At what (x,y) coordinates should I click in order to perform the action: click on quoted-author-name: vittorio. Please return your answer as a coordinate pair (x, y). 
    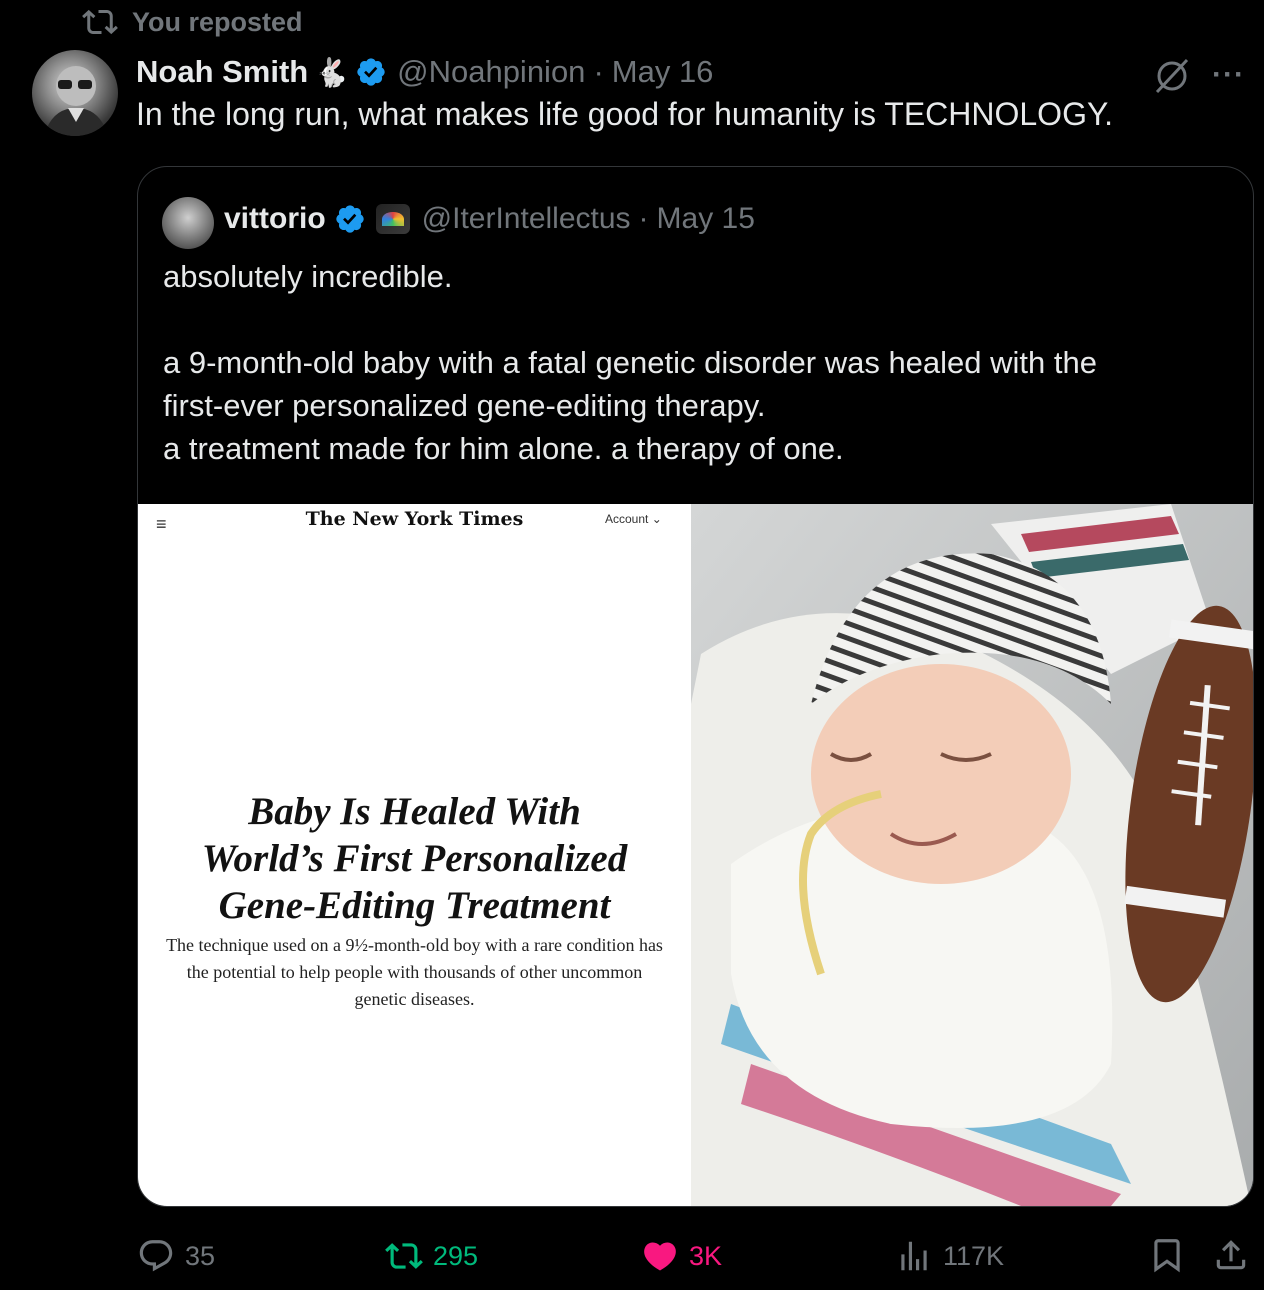
    Looking at the image, I should click on (275, 219).